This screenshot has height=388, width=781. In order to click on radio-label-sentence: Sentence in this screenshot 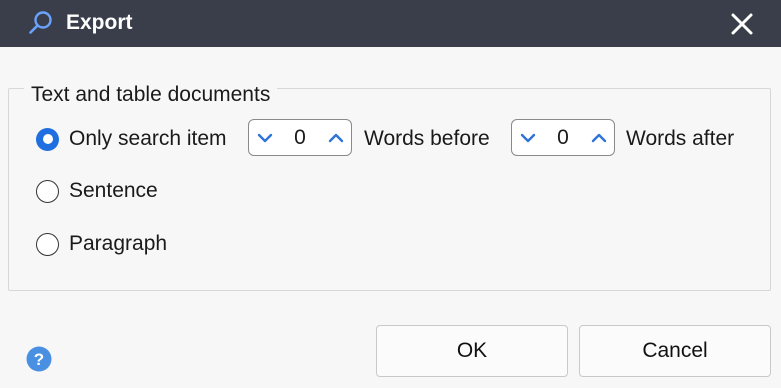, I will do `click(113, 190)`.